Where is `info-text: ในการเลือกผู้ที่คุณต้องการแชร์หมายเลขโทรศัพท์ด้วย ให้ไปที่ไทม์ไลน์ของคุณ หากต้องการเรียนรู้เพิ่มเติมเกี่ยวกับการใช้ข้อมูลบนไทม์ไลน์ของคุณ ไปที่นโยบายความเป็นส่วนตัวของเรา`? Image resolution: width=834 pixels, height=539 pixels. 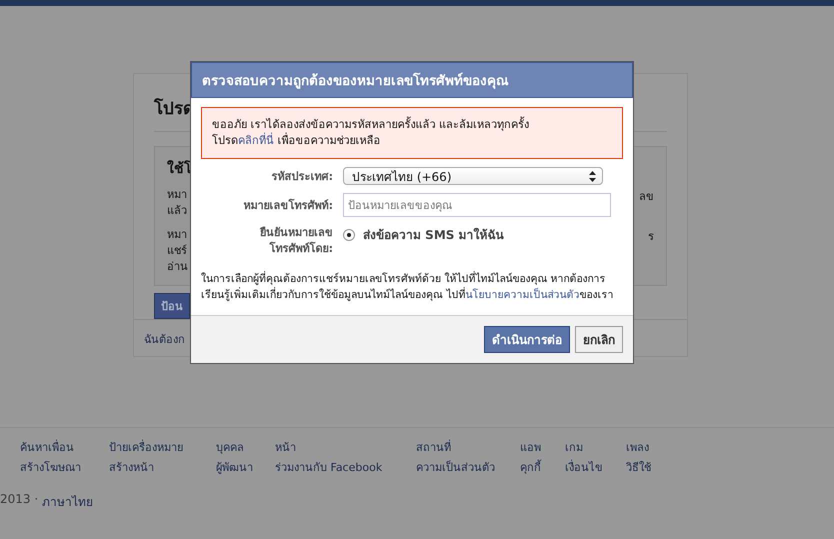
info-text: ในการเลือกผู้ที่คุณต้องการแชร์หมายเลขโทรศัพท์ด้วย ให้ไปที่ไทม์ไลน์ของคุณ หากต้องการเรียนรู้เพิ่มเติมเกี่ยวกับการใช้ข้อมูลบนไทม์ไลน์ของคุณ ไปที่นโยบายความเป็นส่วนตัวของเรา is located at coordinates (407, 287).